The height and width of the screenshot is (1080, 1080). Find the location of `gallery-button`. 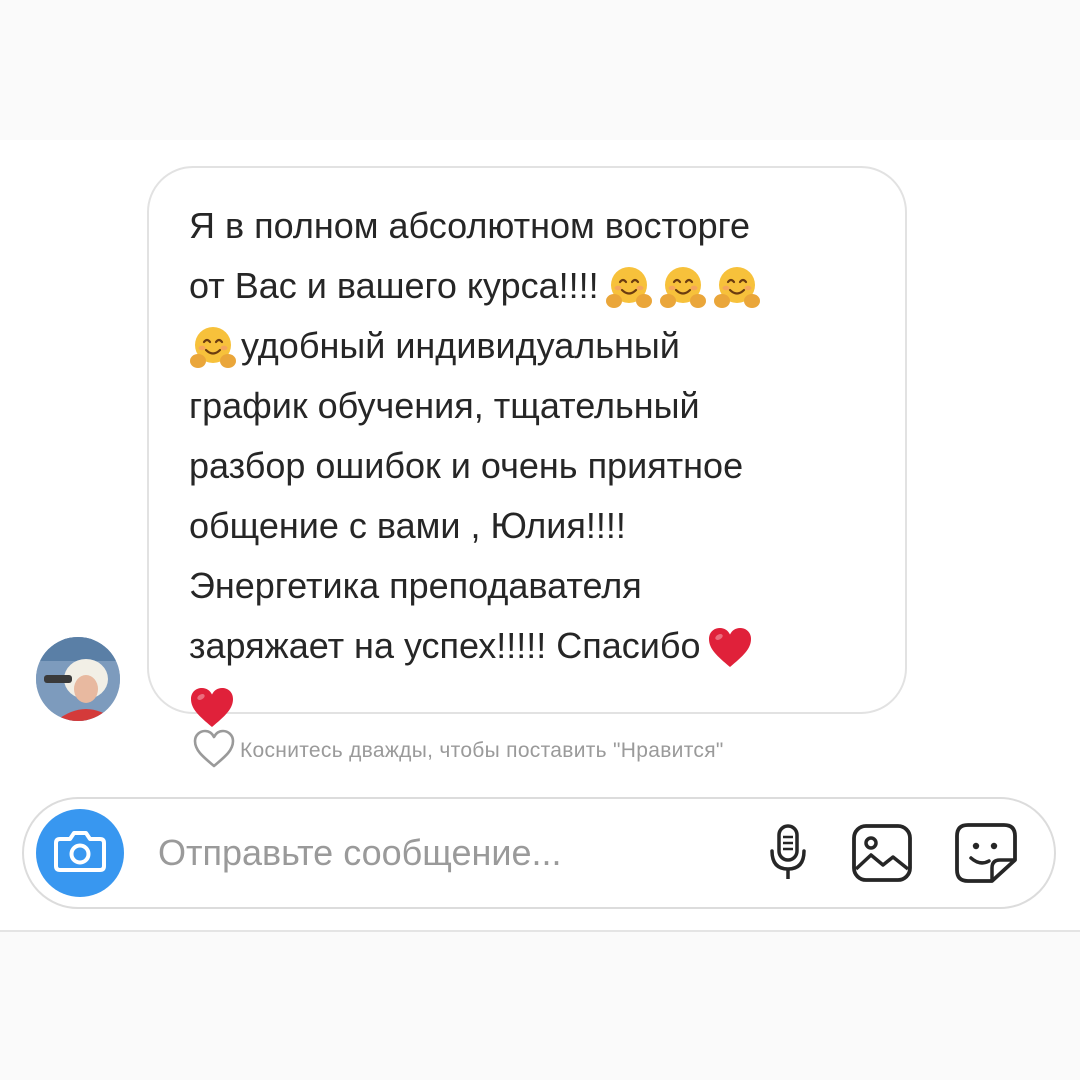

gallery-button is located at coordinates (882, 855).